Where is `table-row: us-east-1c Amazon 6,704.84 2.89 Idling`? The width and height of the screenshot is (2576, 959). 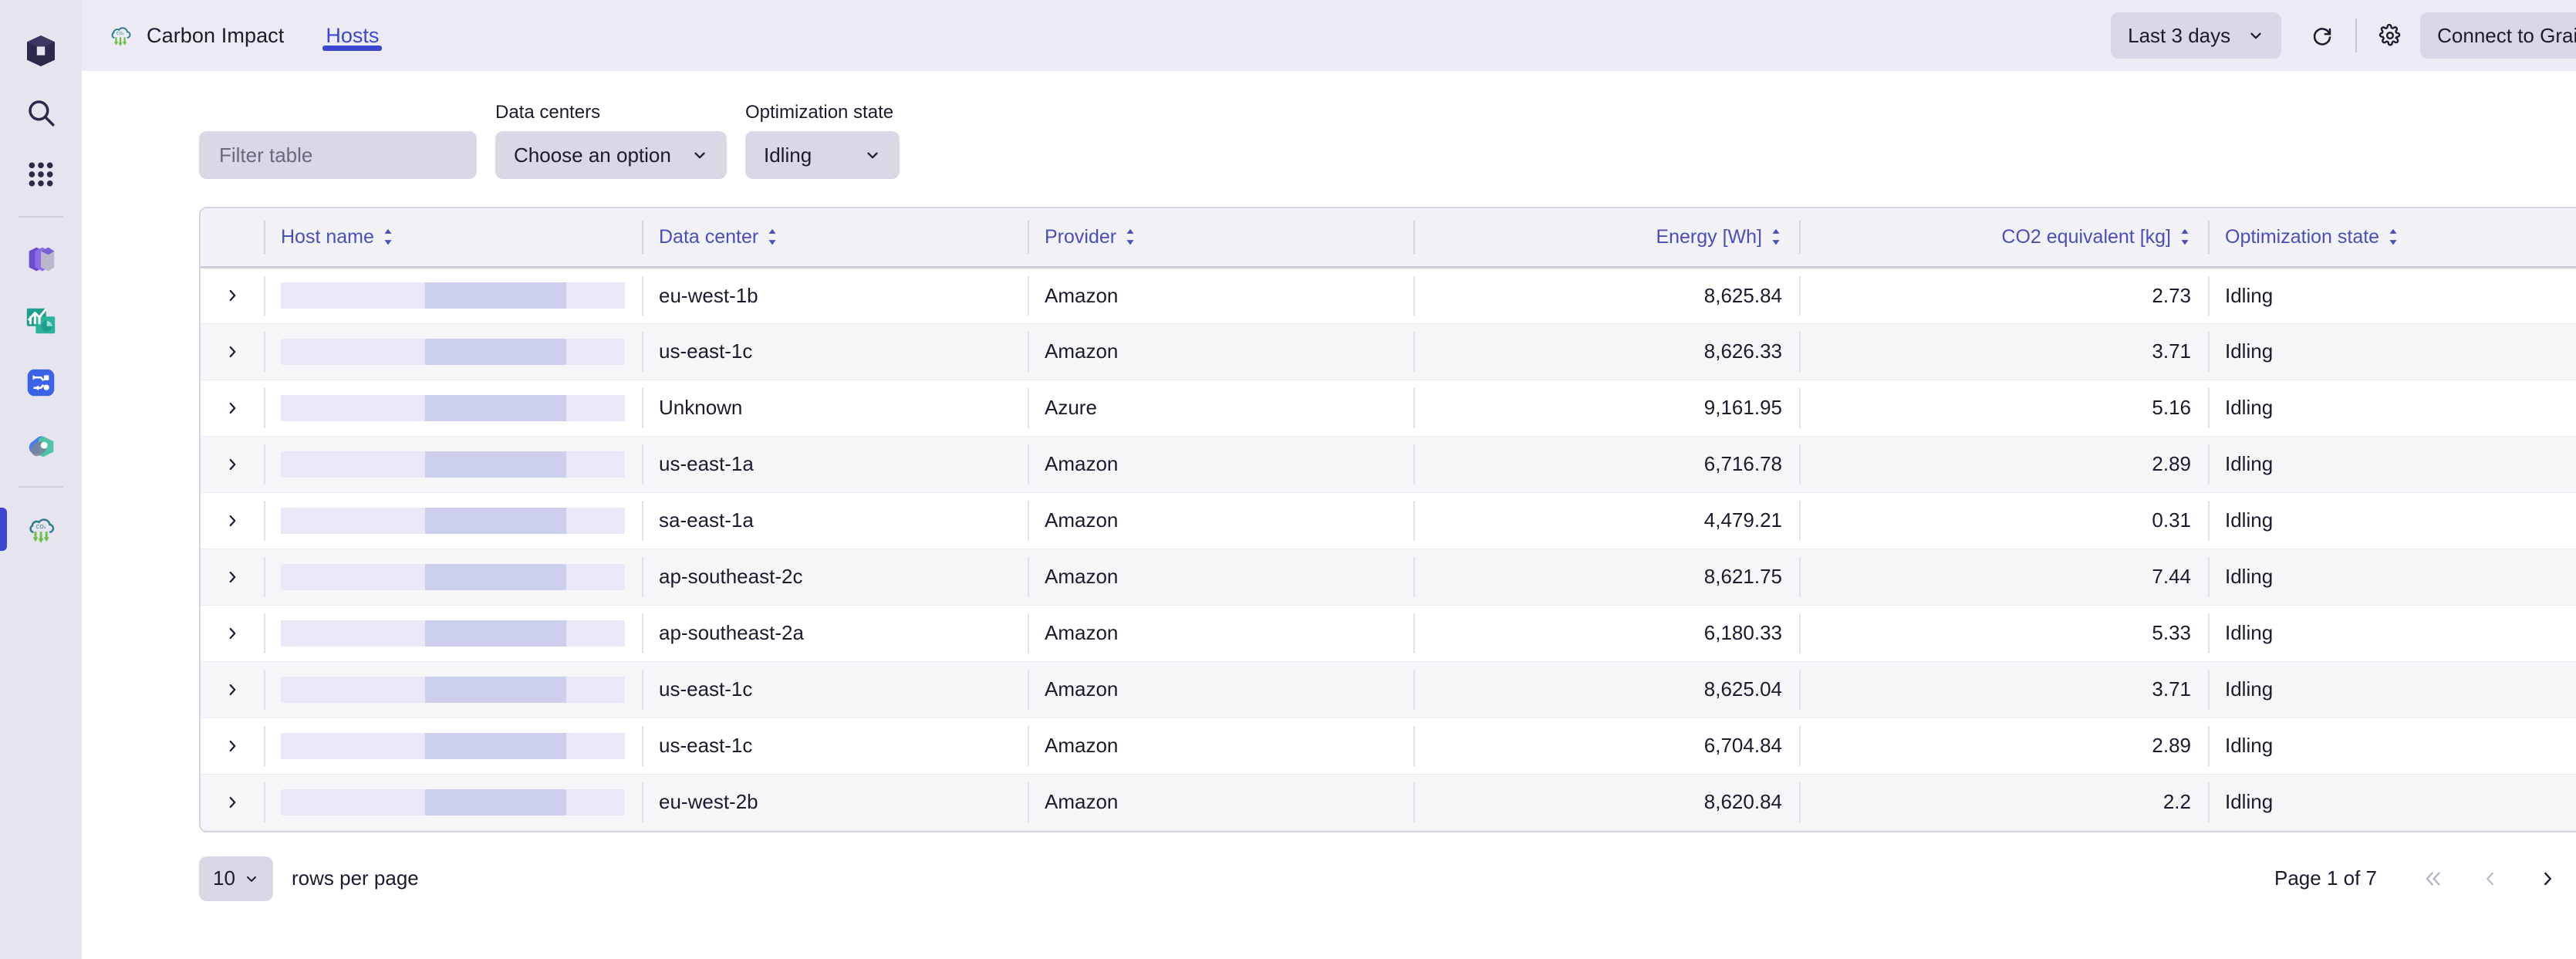 table-row: us-east-1c Amazon 6,704.84 2.89 Idling is located at coordinates (1388, 746).